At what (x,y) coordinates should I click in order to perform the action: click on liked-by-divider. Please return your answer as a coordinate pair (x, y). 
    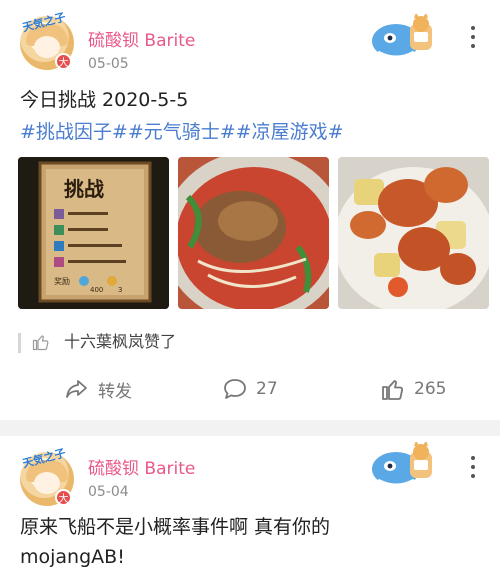
    Looking at the image, I should click on (19, 343).